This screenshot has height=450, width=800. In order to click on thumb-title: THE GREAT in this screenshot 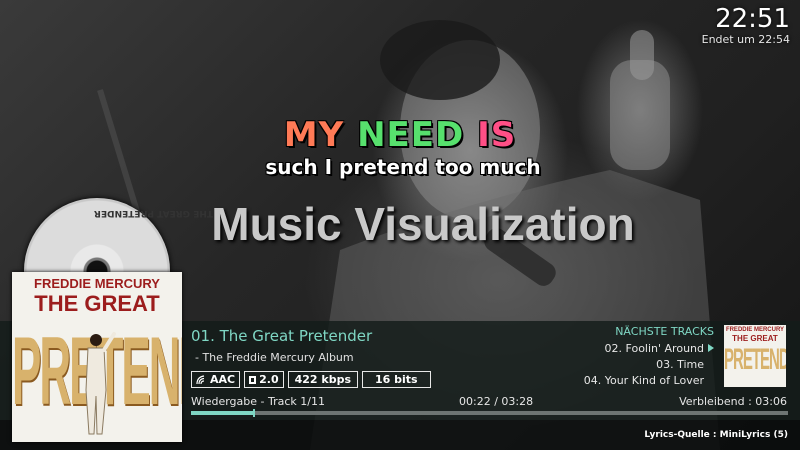, I will do `click(755, 338)`.